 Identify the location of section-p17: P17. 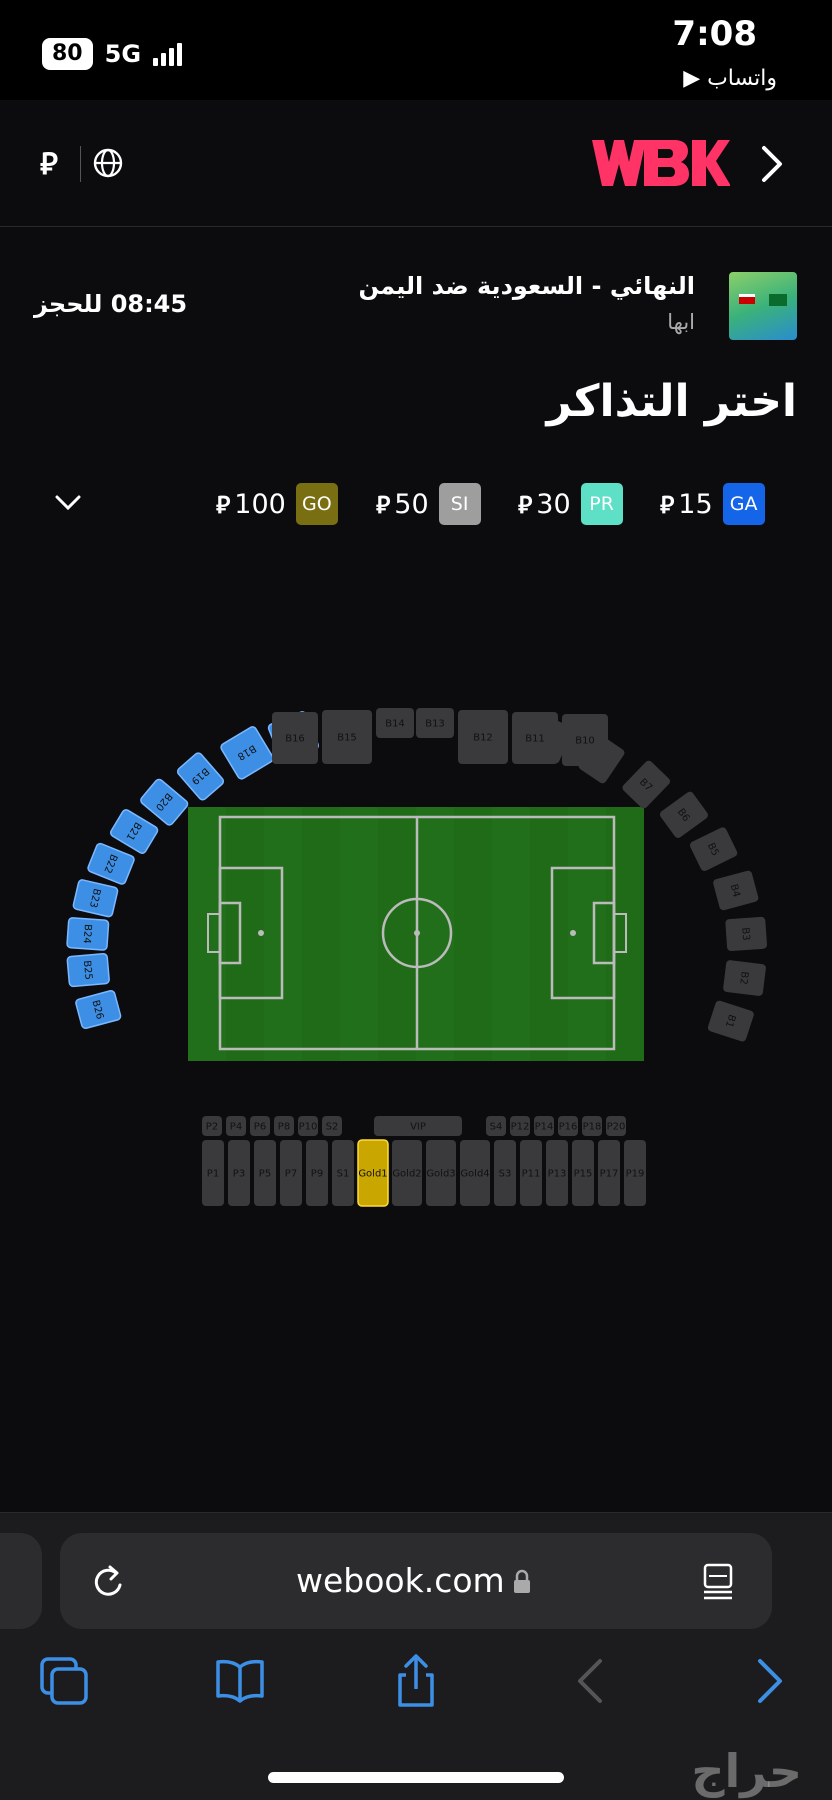
(609, 1173).